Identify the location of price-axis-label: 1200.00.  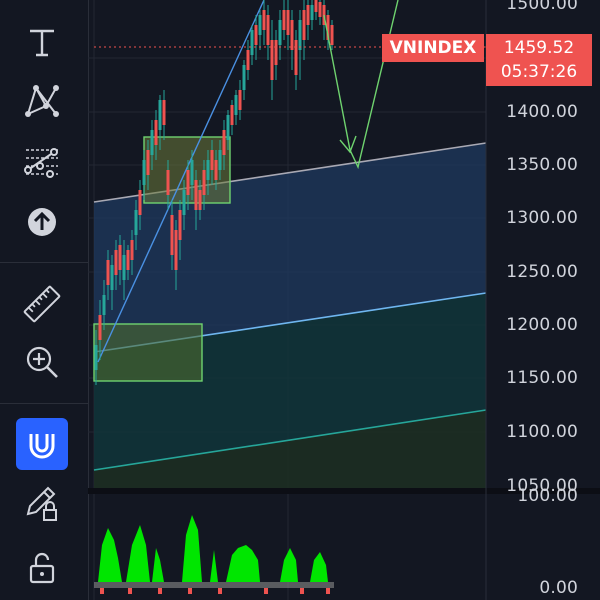
(542, 325).